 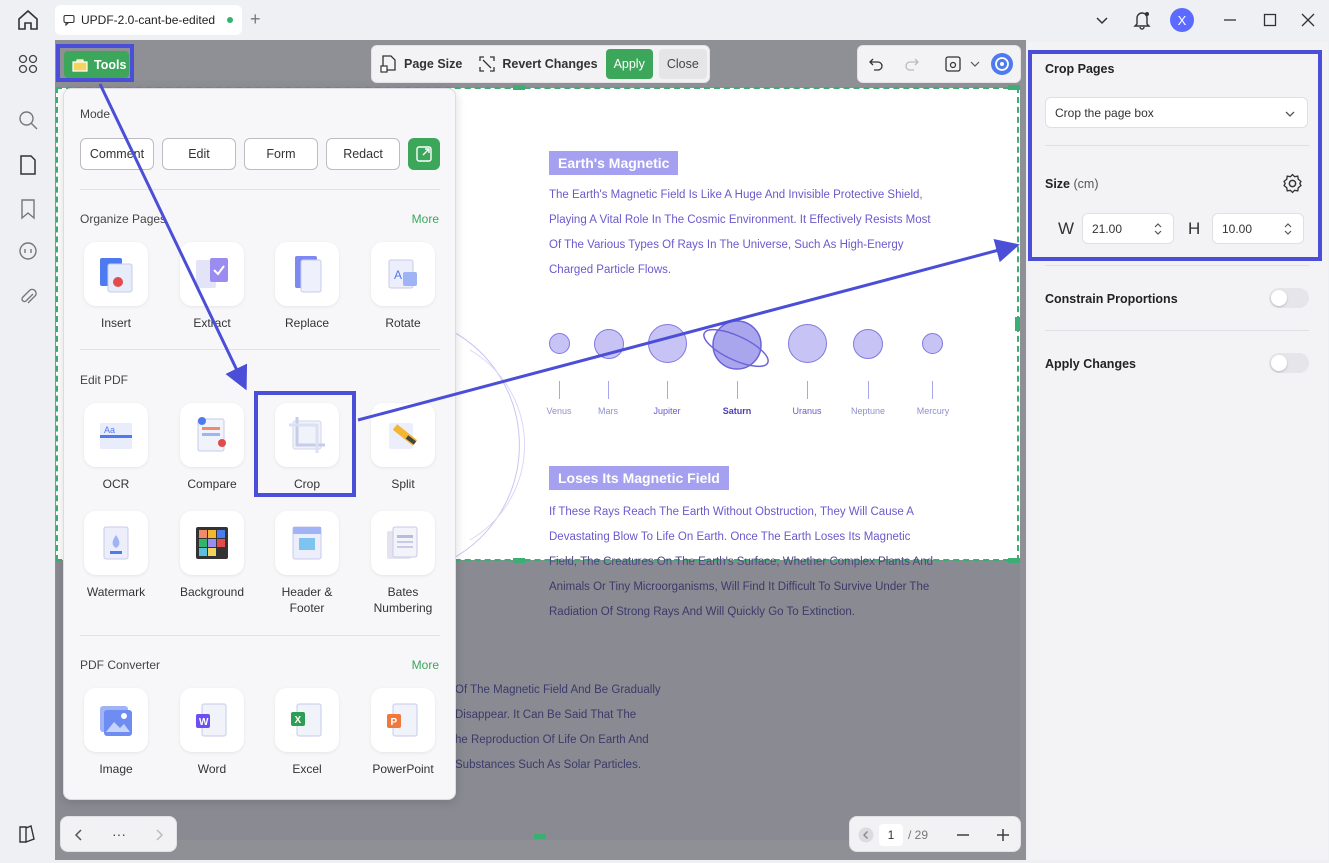 I want to click on close-window-icon, so click(x=1308, y=20).